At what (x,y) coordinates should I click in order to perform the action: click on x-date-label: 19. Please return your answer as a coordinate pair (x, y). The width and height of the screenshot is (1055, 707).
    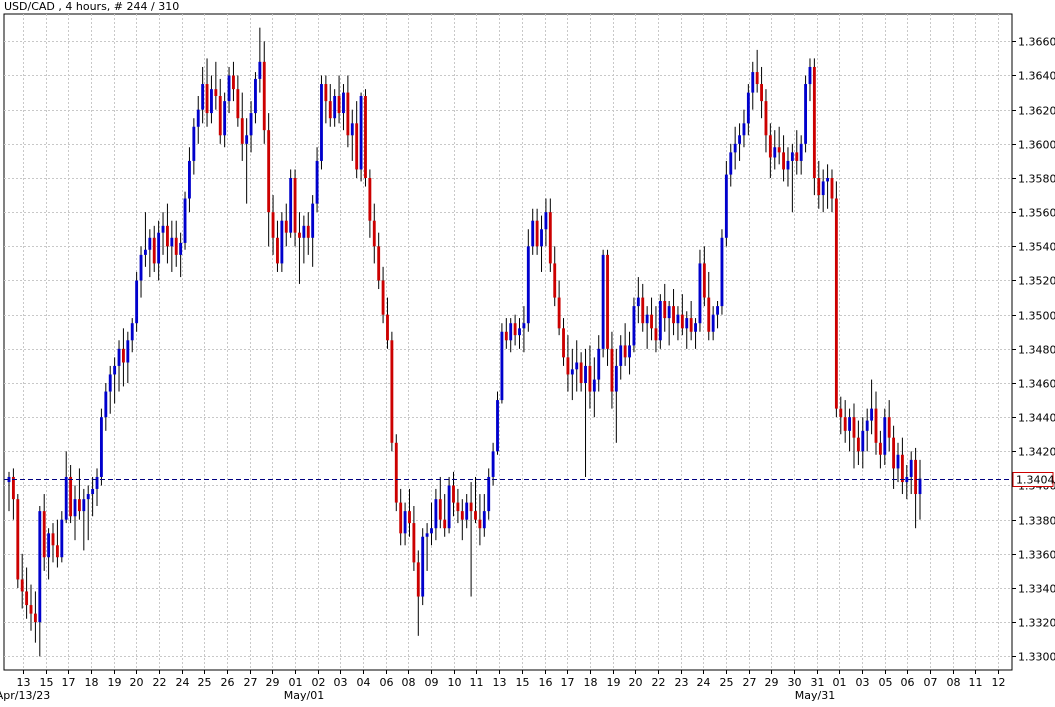
    Looking at the image, I should click on (115, 682).